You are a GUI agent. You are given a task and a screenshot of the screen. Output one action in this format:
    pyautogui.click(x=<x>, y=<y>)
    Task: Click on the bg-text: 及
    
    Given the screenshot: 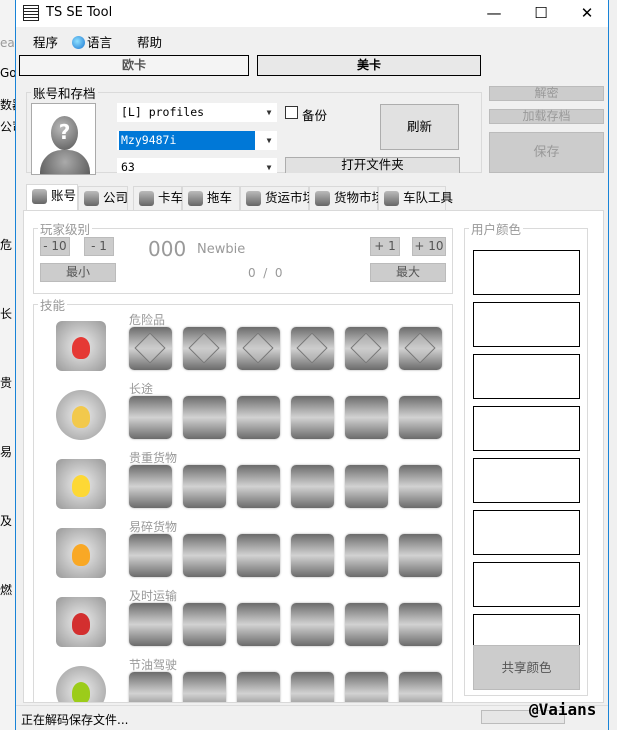 What is the action you would take?
    pyautogui.click(x=6, y=521)
    